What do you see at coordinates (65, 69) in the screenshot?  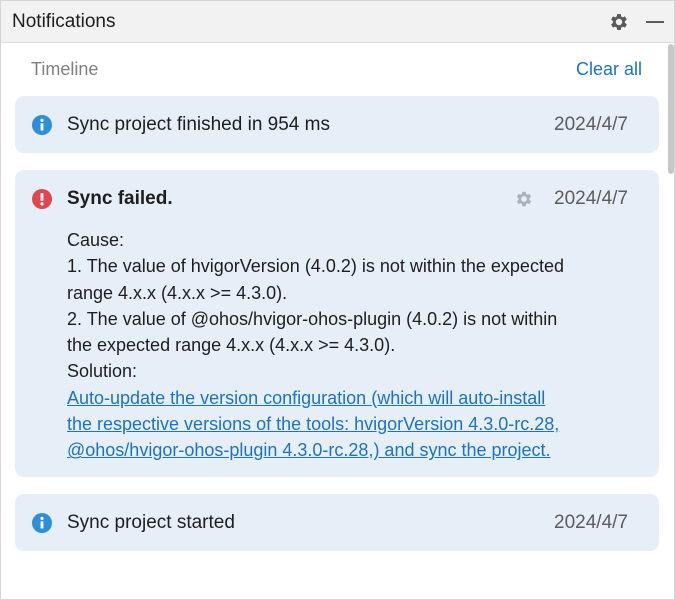 I see `timeline-label: Timeline` at bounding box center [65, 69].